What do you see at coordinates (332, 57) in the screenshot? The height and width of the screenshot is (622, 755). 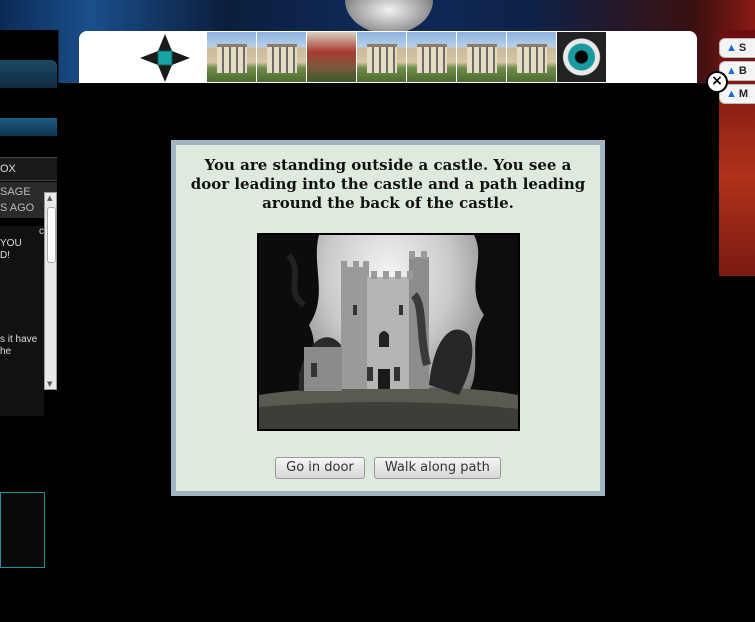 I see `thumbnail-storefront-icon` at bounding box center [332, 57].